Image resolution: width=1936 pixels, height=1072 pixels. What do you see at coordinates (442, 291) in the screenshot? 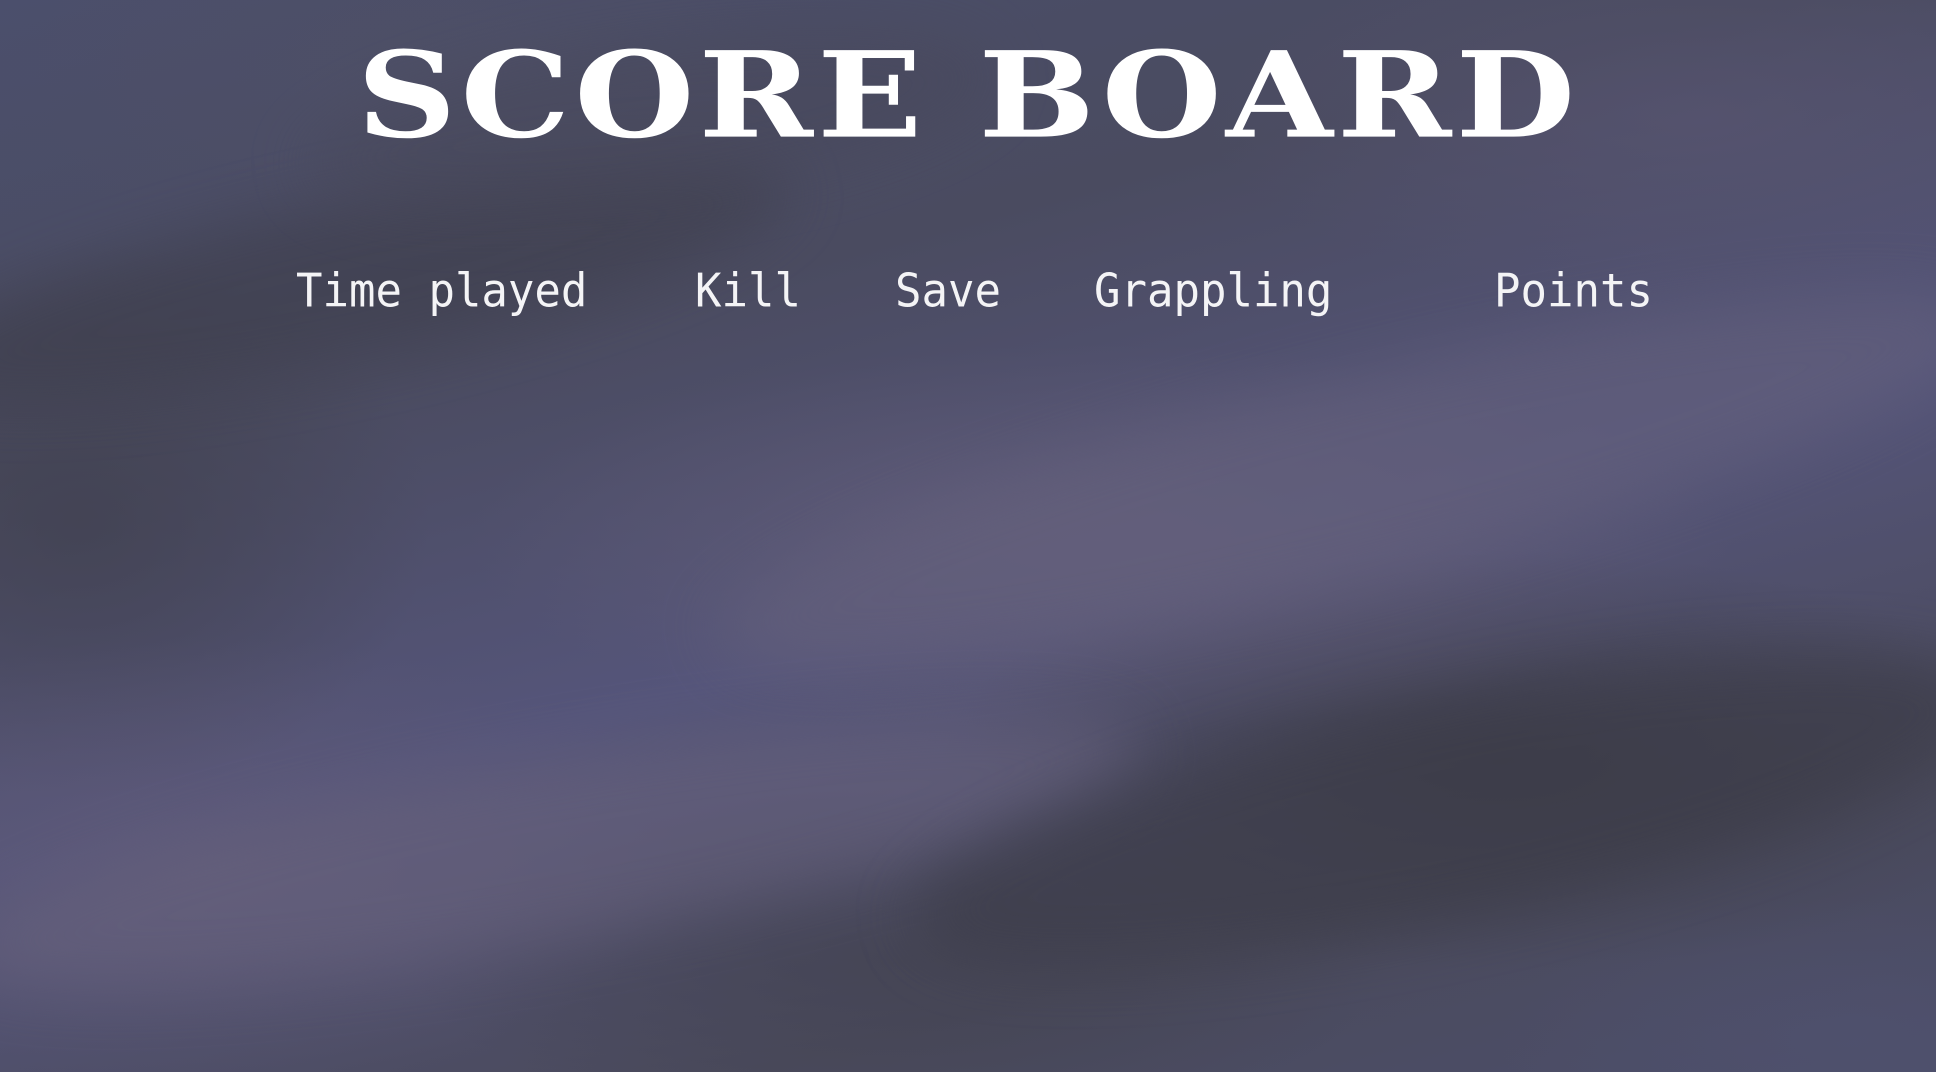
I see `column-header-time-played: Time played` at bounding box center [442, 291].